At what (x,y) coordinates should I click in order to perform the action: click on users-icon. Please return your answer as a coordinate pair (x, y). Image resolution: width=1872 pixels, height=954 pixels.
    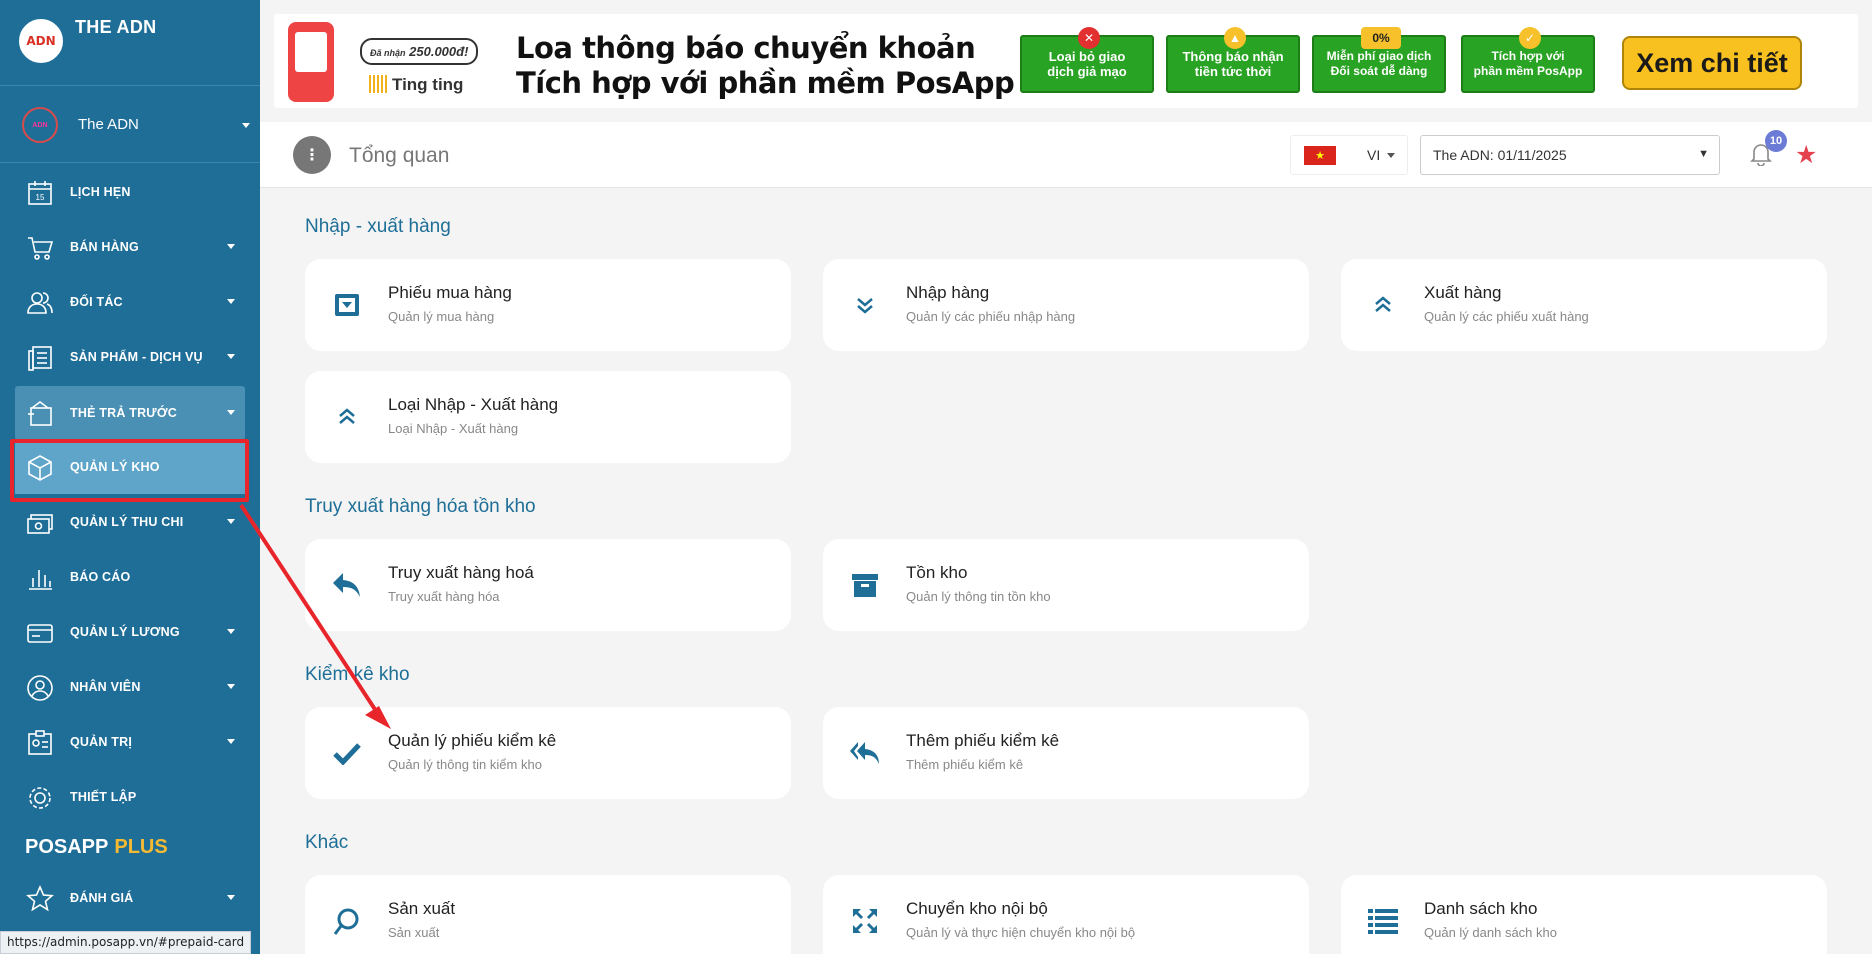
    Looking at the image, I should click on (40, 303).